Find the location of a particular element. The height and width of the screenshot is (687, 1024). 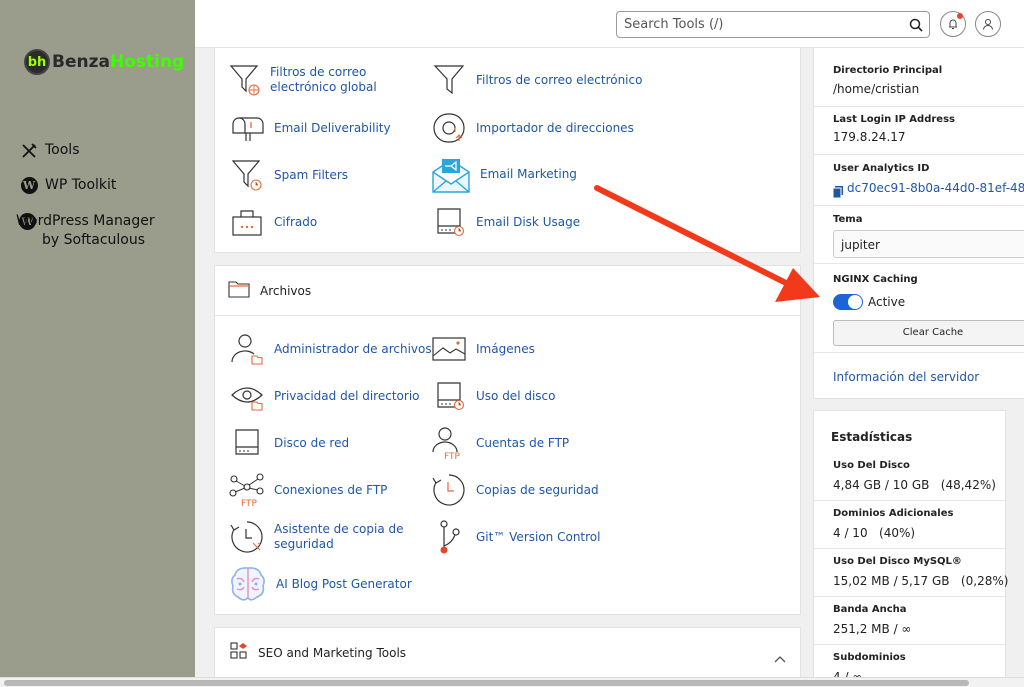

copy-icon is located at coordinates (837, 192).